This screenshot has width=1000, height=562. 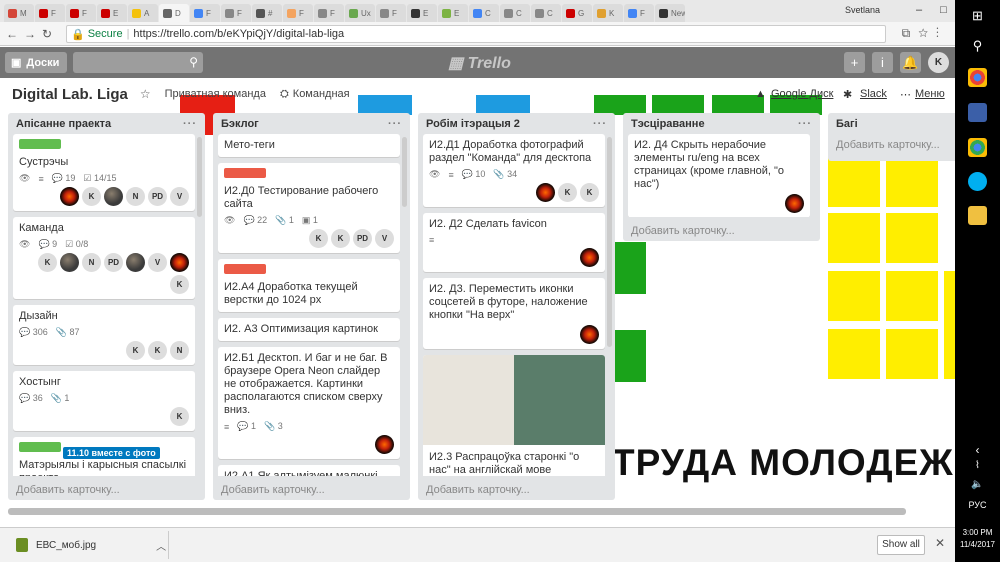 I want to click on show-all-button: Show all, so click(x=901, y=545).